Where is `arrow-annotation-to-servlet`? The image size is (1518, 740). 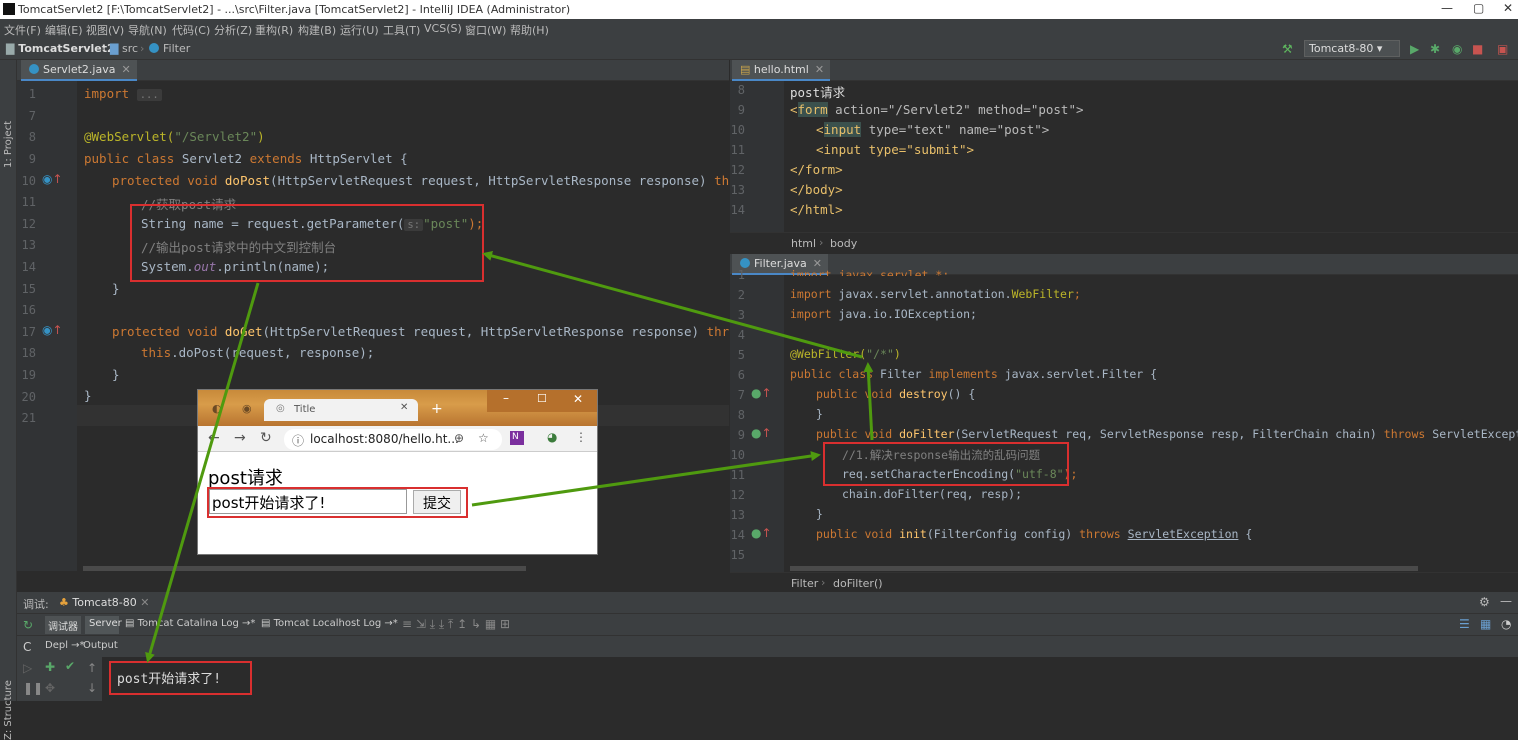
arrow-annotation-to-servlet is located at coordinates (672, 305).